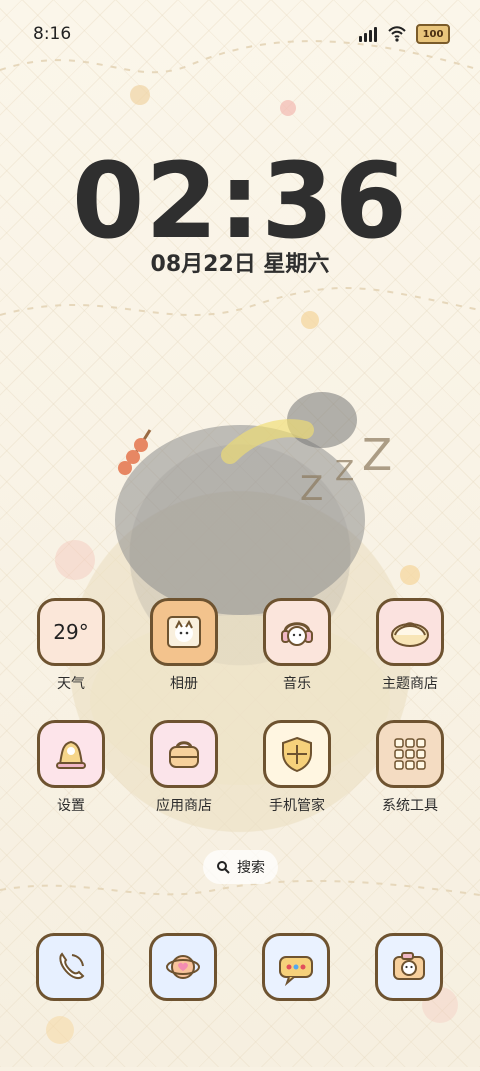  I want to click on status-icons: 100, so click(404, 34).